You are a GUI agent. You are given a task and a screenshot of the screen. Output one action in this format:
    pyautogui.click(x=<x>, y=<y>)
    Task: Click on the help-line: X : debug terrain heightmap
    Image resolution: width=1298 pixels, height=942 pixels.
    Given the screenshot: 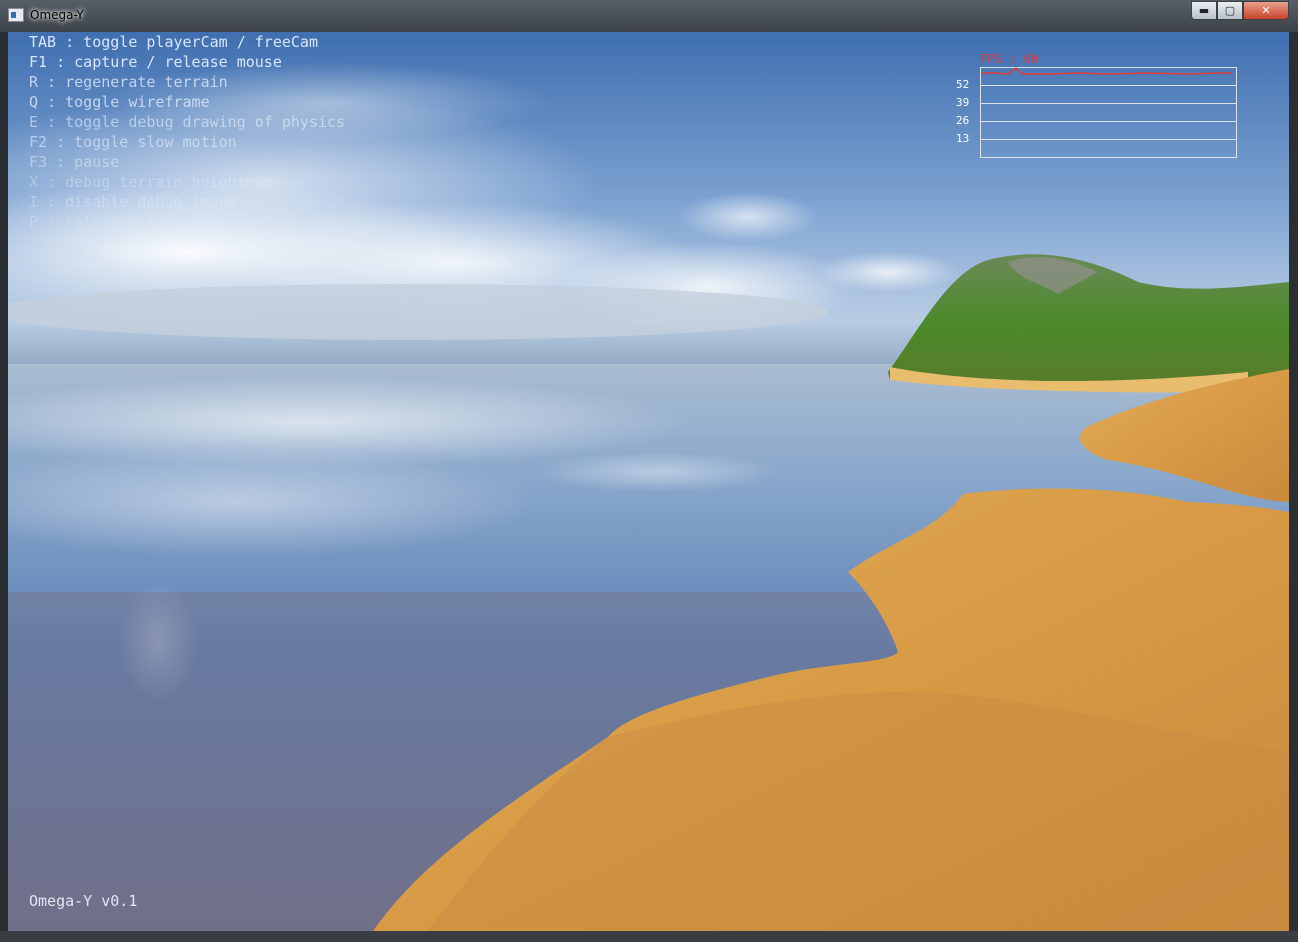 What is the action you would take?
    pyautogui.click(x=151, y=182)
    